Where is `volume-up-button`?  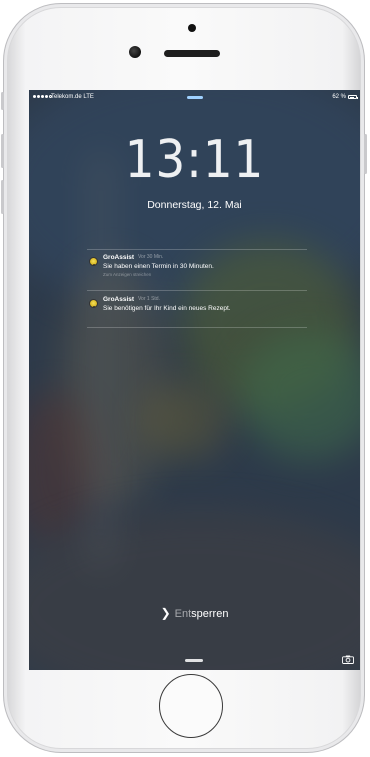
volume-up-button is located at coordinates (2, 151).